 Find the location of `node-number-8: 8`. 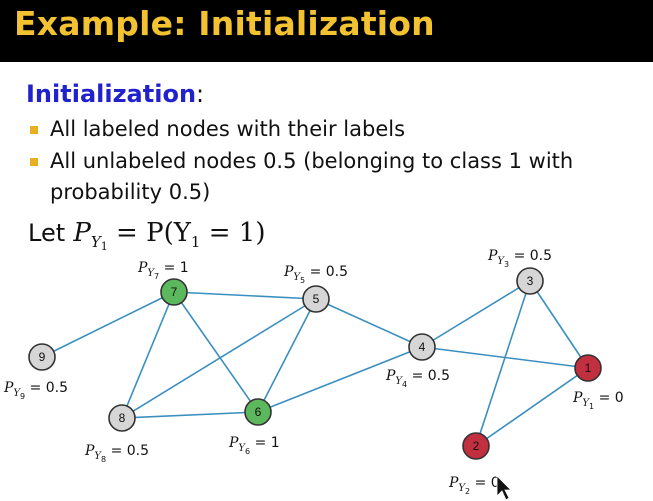

node-number-8: 8 is located at coordinates (122, 418).